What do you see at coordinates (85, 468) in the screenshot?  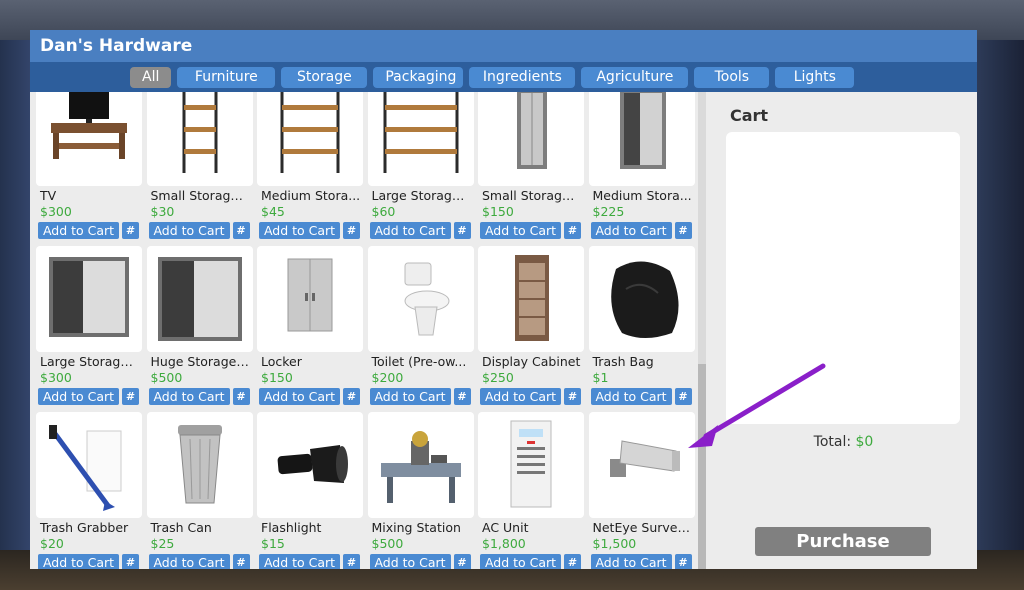 I see `trash-grabber-icon` at bounding box center [85, 468].